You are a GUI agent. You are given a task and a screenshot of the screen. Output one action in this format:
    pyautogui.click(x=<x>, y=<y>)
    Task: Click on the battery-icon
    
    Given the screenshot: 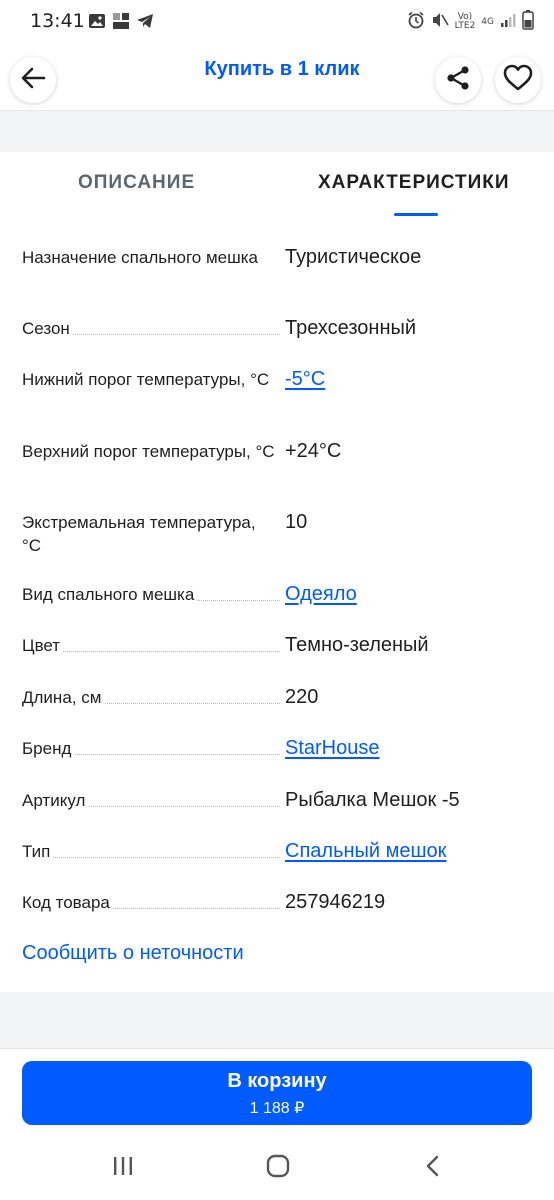 What is the action you would take?
    pyautogui.click(x=528, y=22)
    